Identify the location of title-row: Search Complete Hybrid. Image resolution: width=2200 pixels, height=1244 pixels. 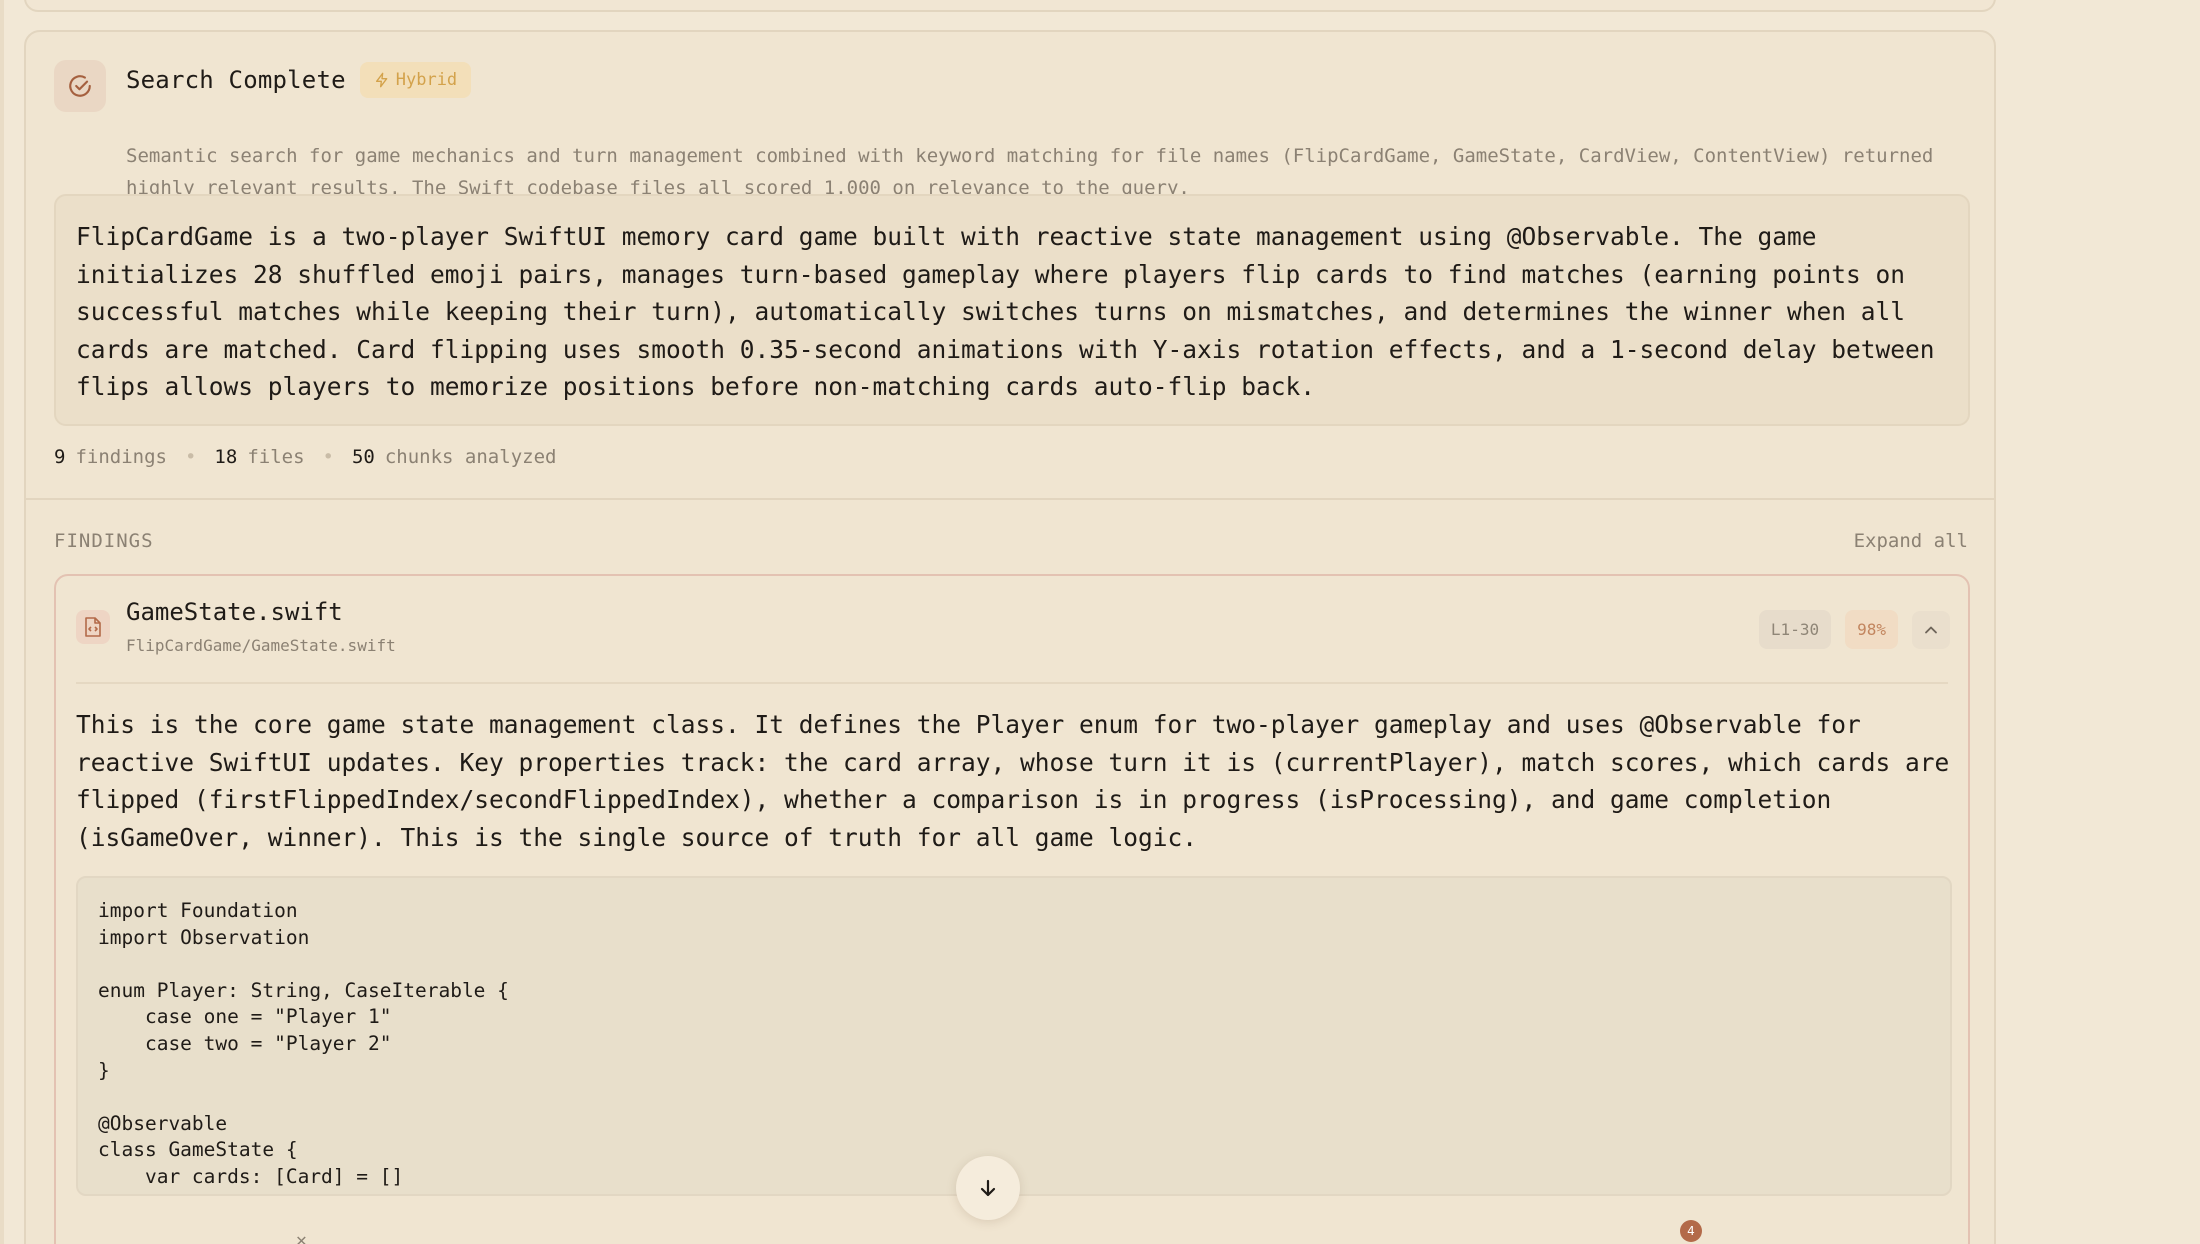
(299, 80).